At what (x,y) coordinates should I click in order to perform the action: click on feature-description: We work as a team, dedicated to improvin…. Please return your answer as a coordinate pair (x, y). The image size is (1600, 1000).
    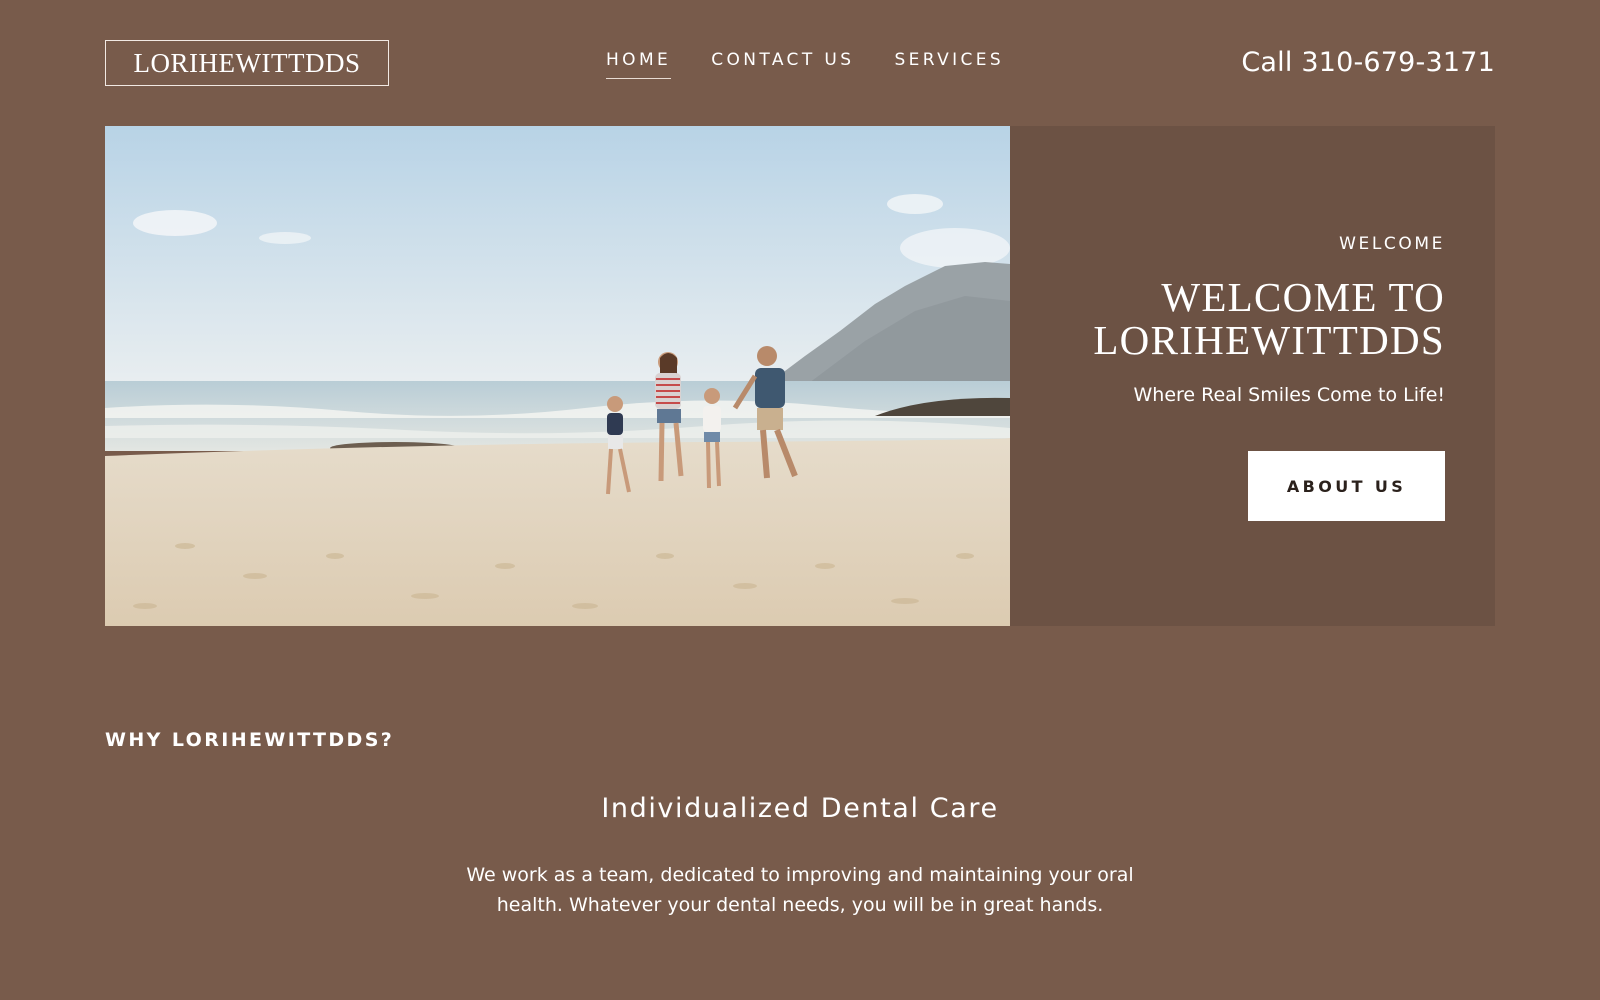
    Looking at the image, I should click on (800, 890).